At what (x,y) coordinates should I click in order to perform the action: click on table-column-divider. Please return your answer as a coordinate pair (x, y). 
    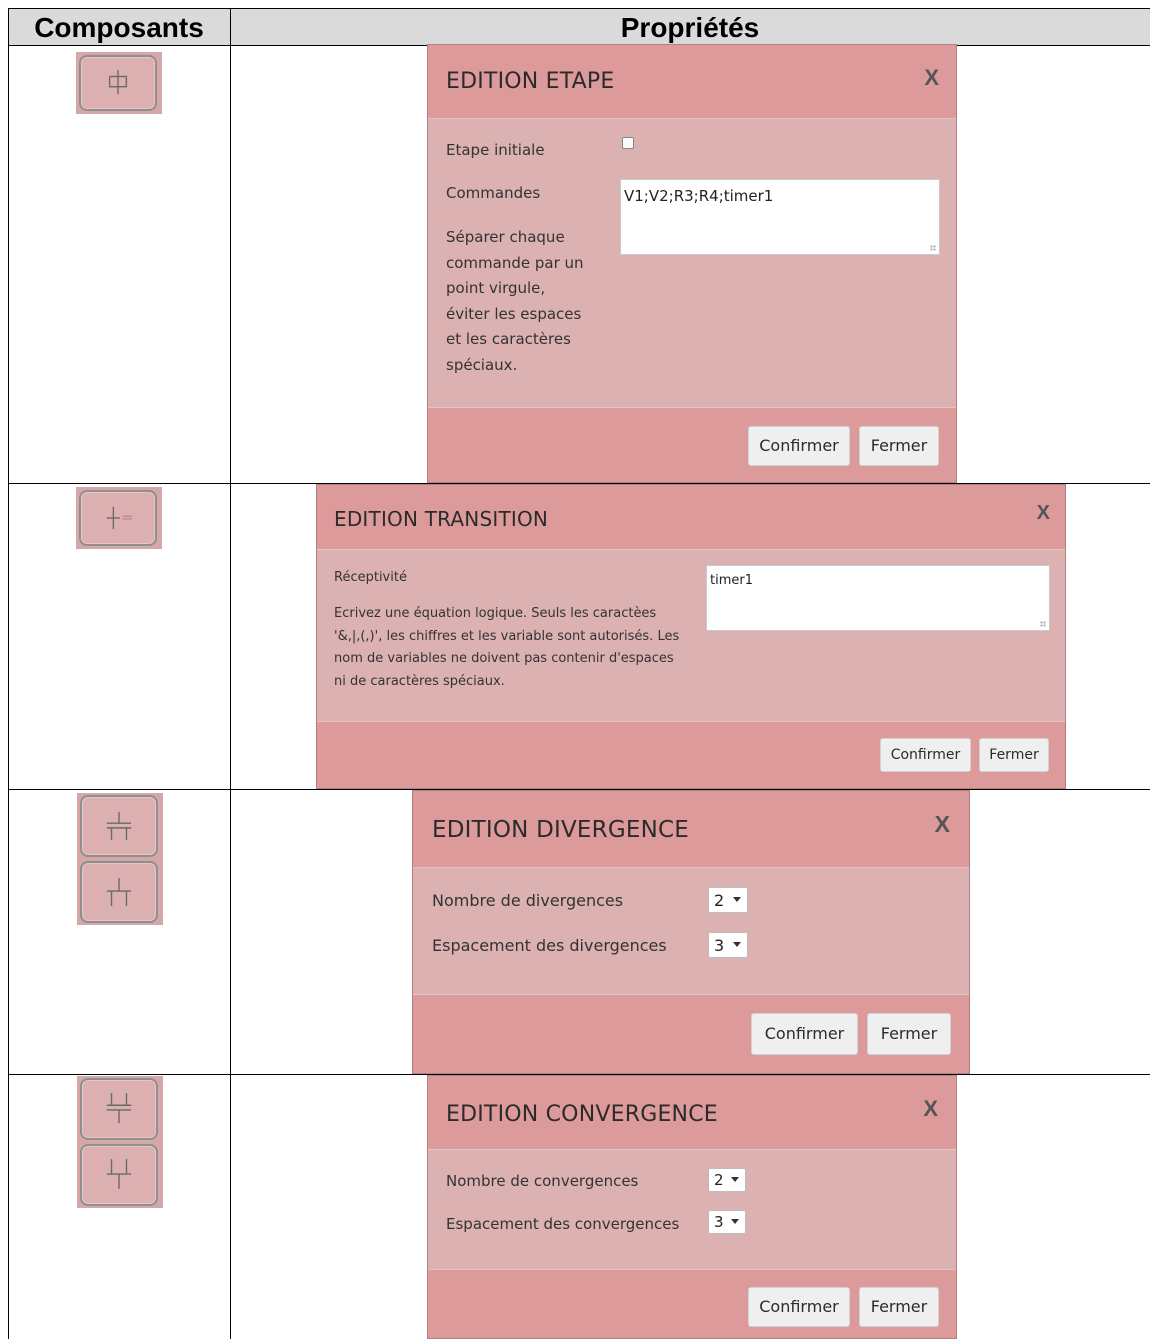
    Looking at the image, I should click on (230, 673).